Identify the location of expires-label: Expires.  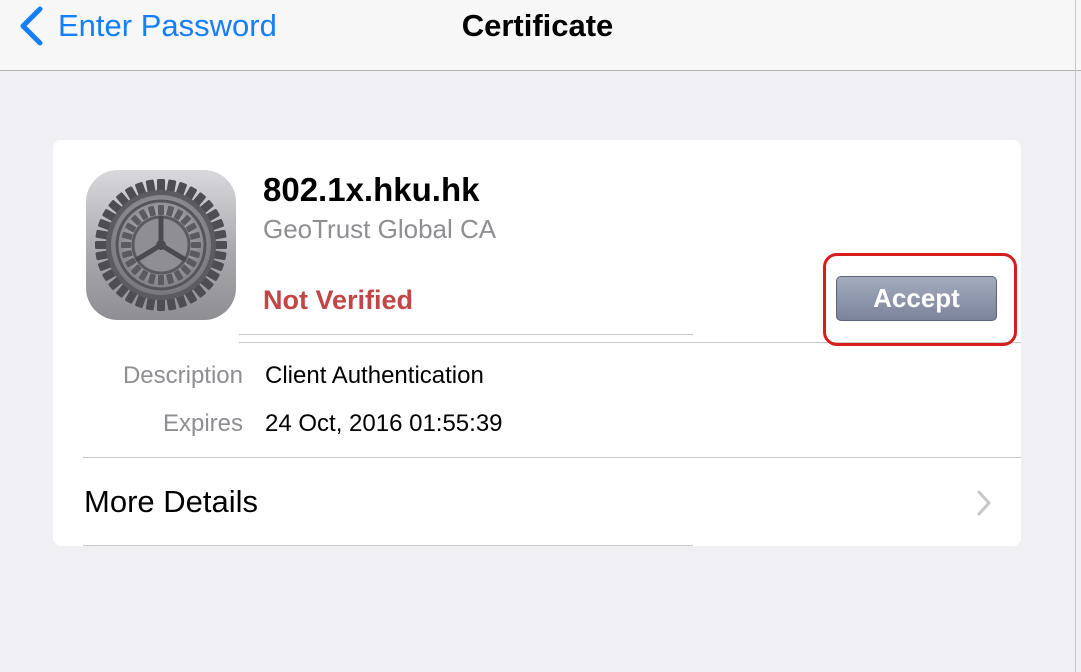
(202, 423).